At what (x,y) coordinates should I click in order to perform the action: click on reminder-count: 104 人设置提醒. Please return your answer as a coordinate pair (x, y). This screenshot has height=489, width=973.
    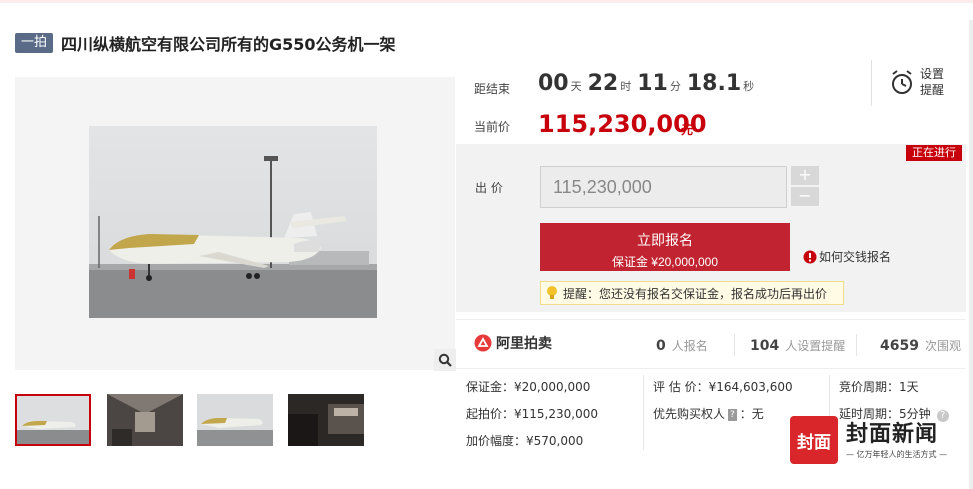
    Looking at the image, I should click on (797, 345).